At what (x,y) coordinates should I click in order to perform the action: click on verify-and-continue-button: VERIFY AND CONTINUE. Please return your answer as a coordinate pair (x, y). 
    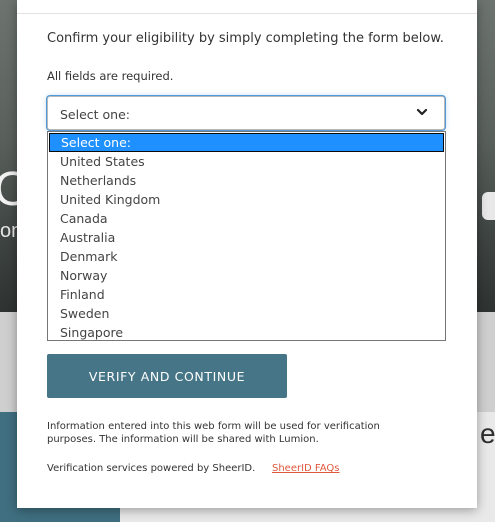
    Looking at the image, I should click on (167, 376).